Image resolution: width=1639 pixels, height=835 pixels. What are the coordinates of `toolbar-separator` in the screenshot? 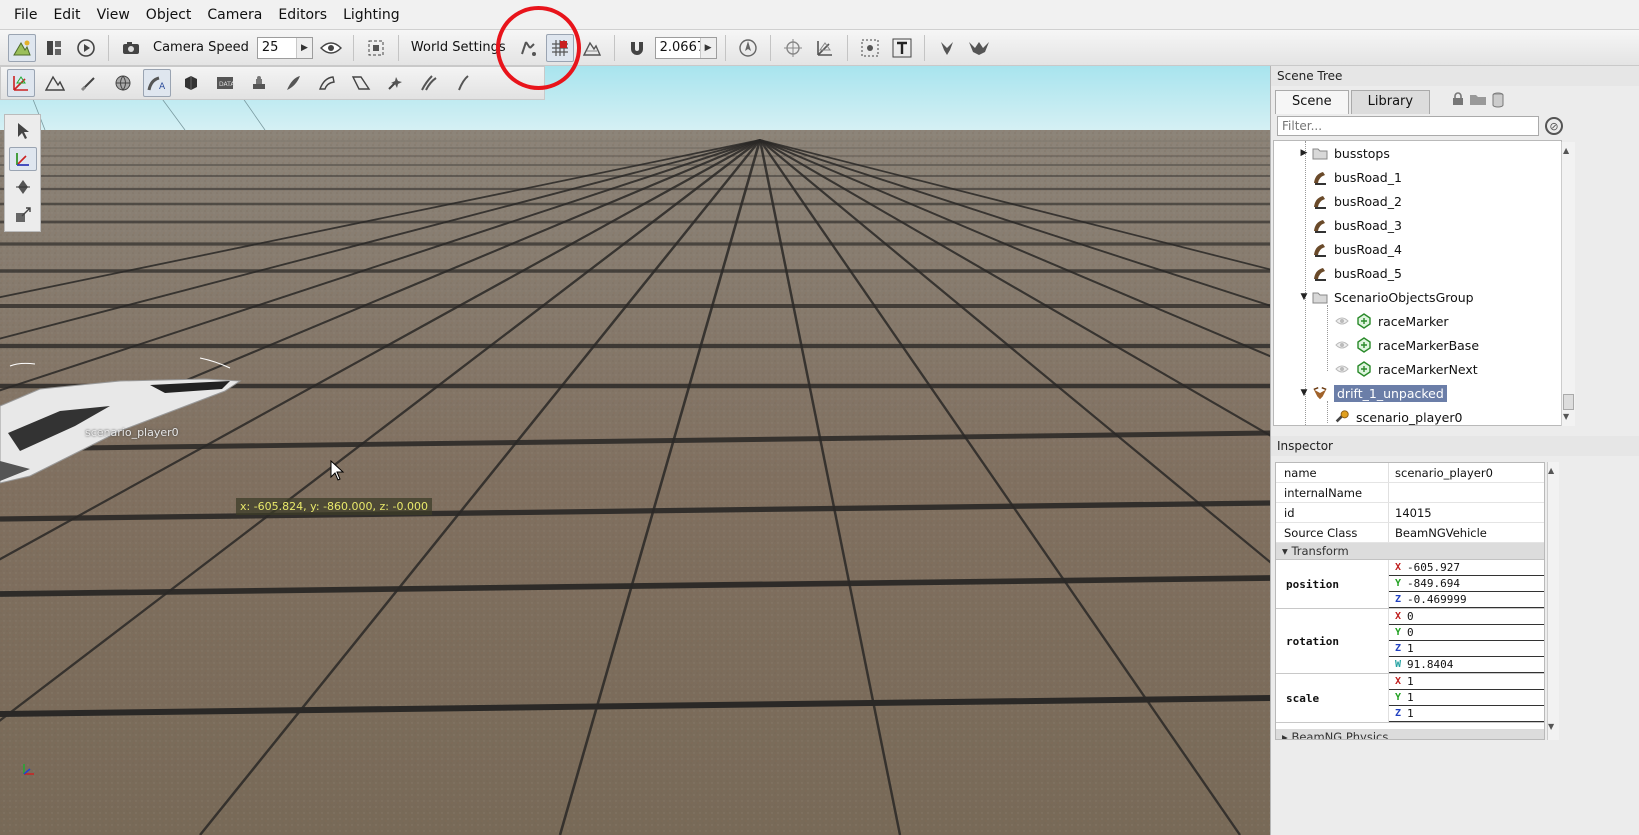 It's located at (108, 47).